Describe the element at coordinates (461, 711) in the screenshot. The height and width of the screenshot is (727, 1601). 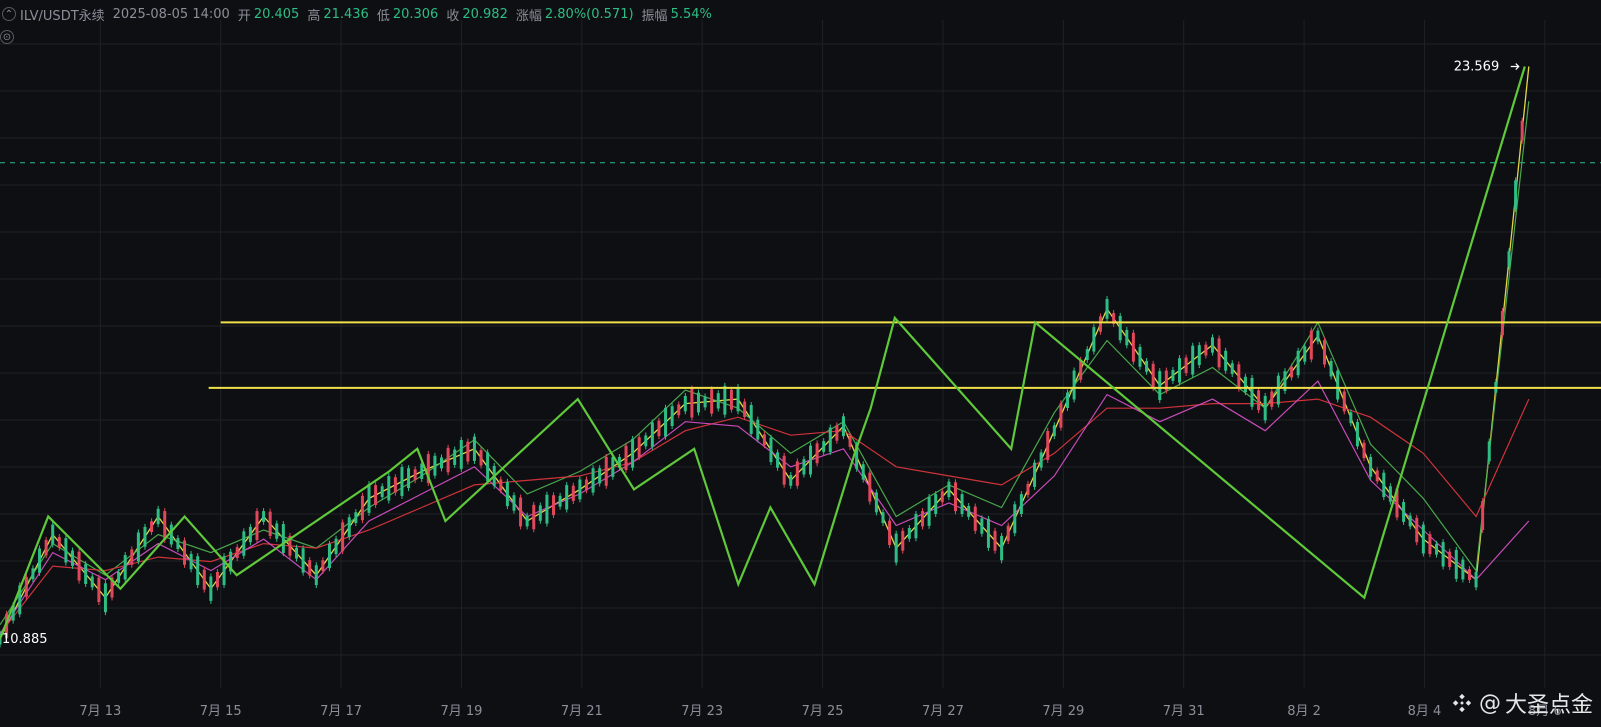
I see `x-tick-label: 7月 19` at that location.